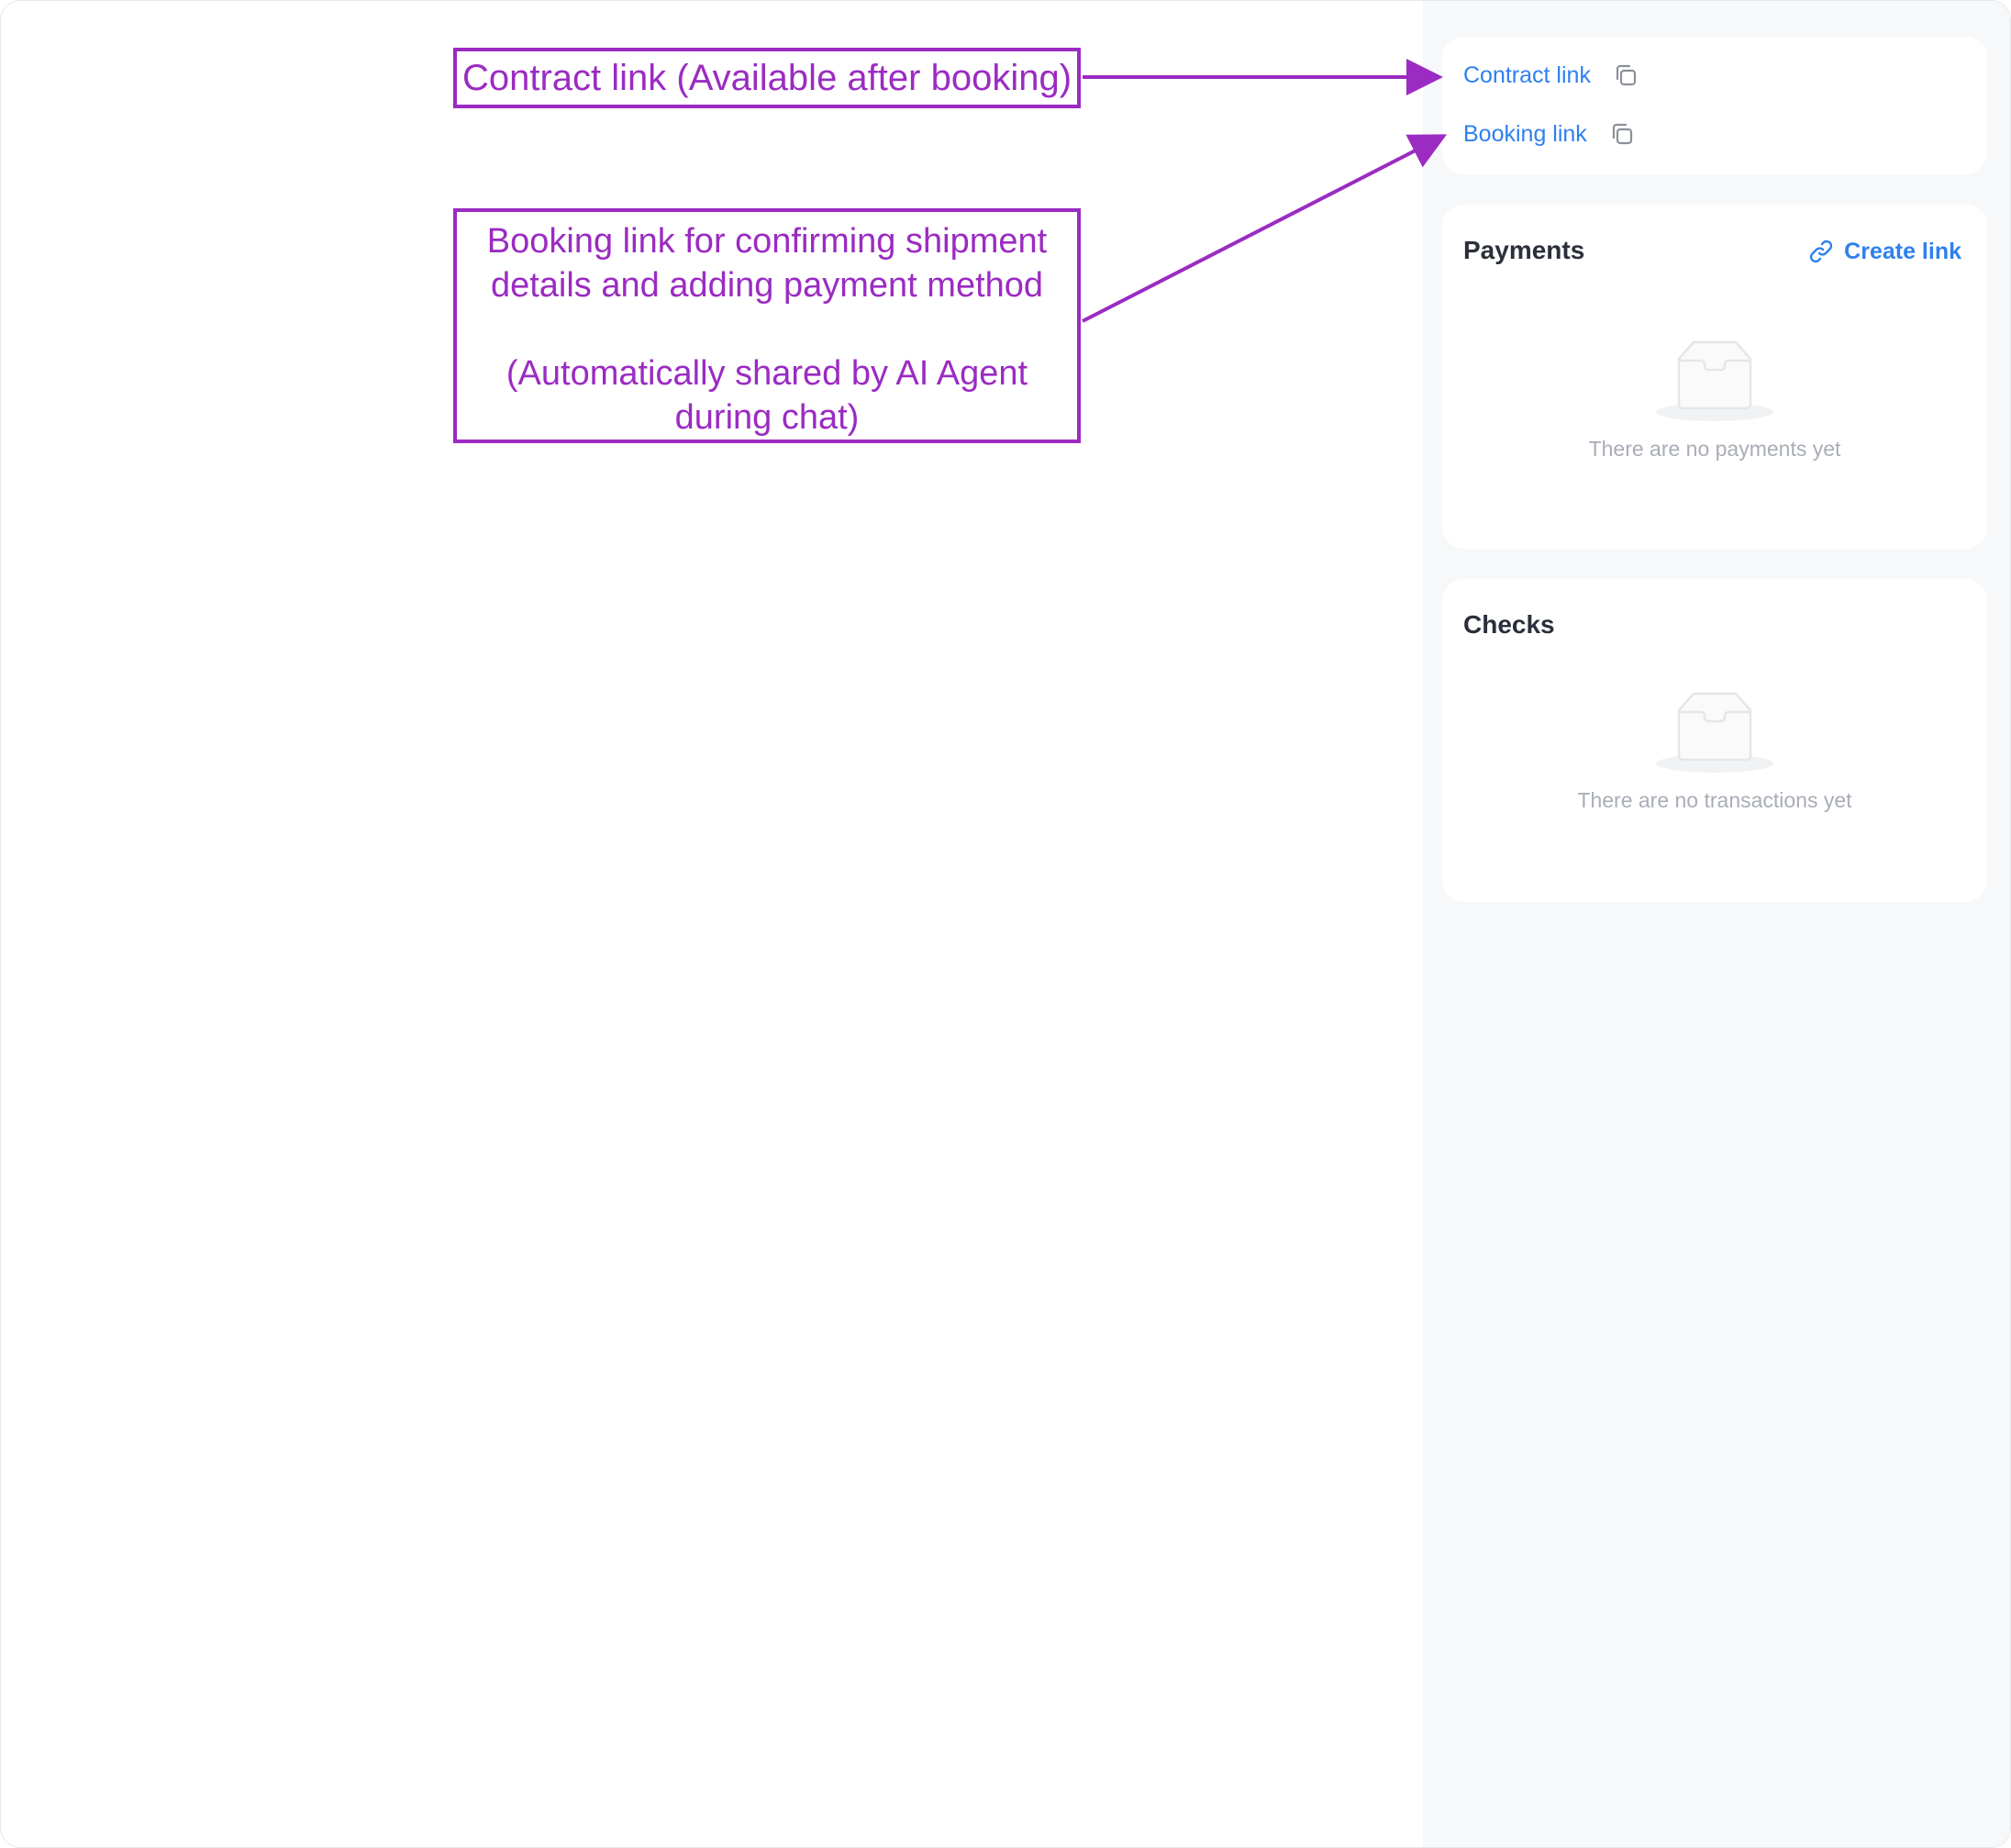 The width and height of the screenshot is (2011, 1848). Describe the element at coordinates (1524, 250) in the screenshot. I see `payments-title: Payments` at that location.